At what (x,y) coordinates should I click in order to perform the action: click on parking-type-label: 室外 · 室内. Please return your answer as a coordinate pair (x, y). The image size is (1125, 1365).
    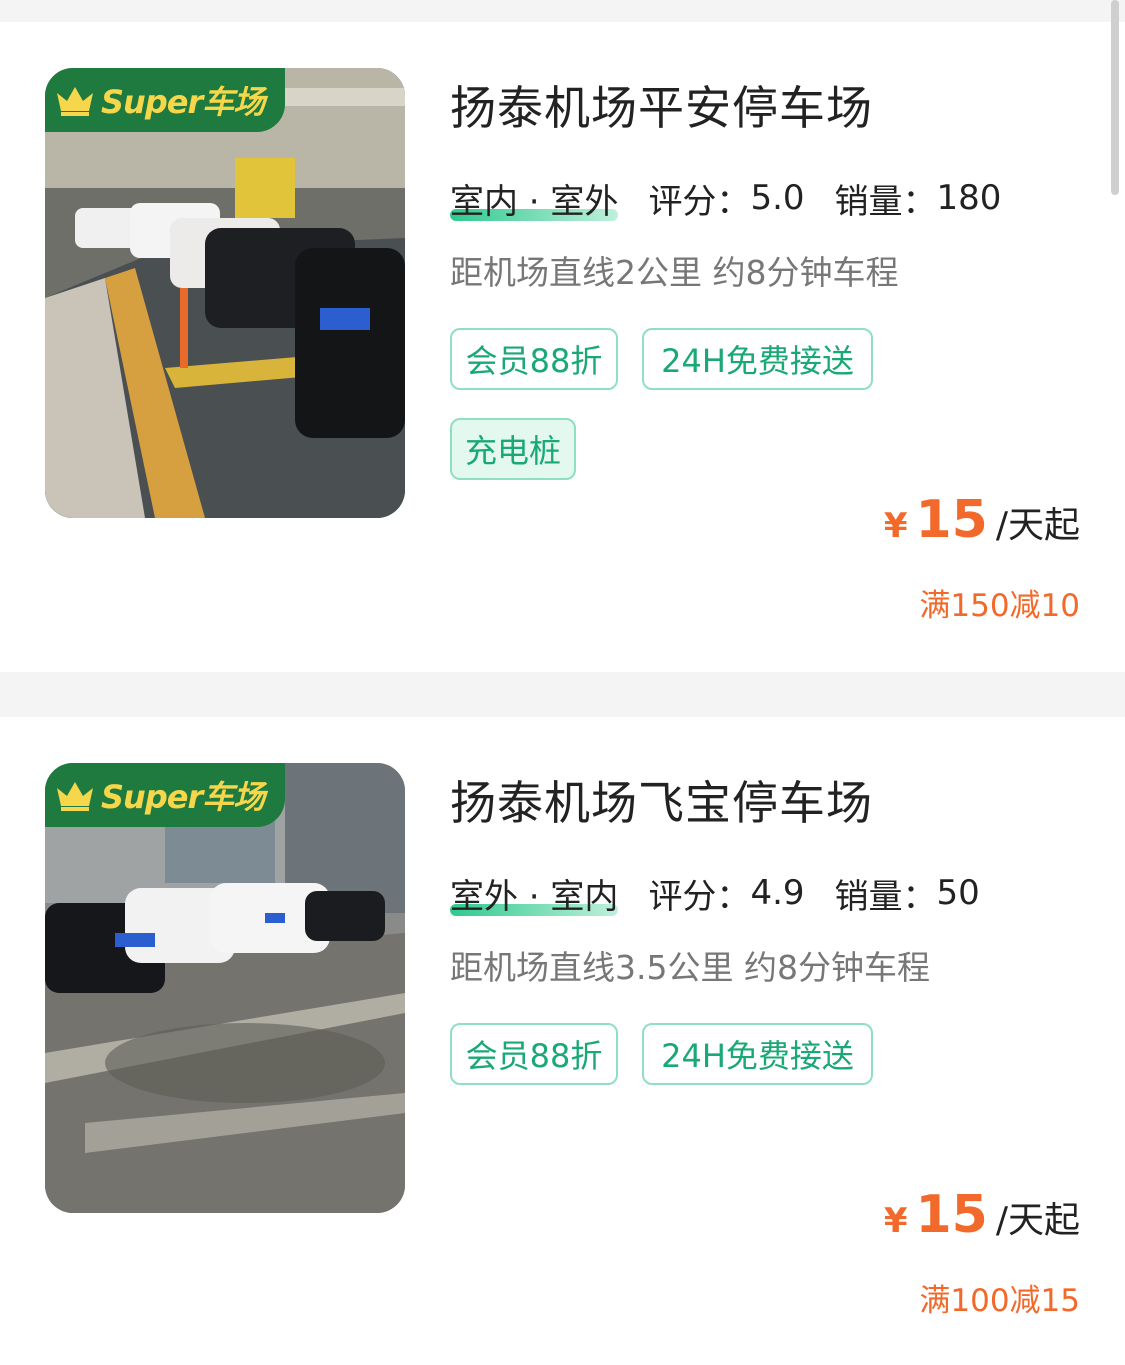
    Looking at the image, I should click on (534, 896).